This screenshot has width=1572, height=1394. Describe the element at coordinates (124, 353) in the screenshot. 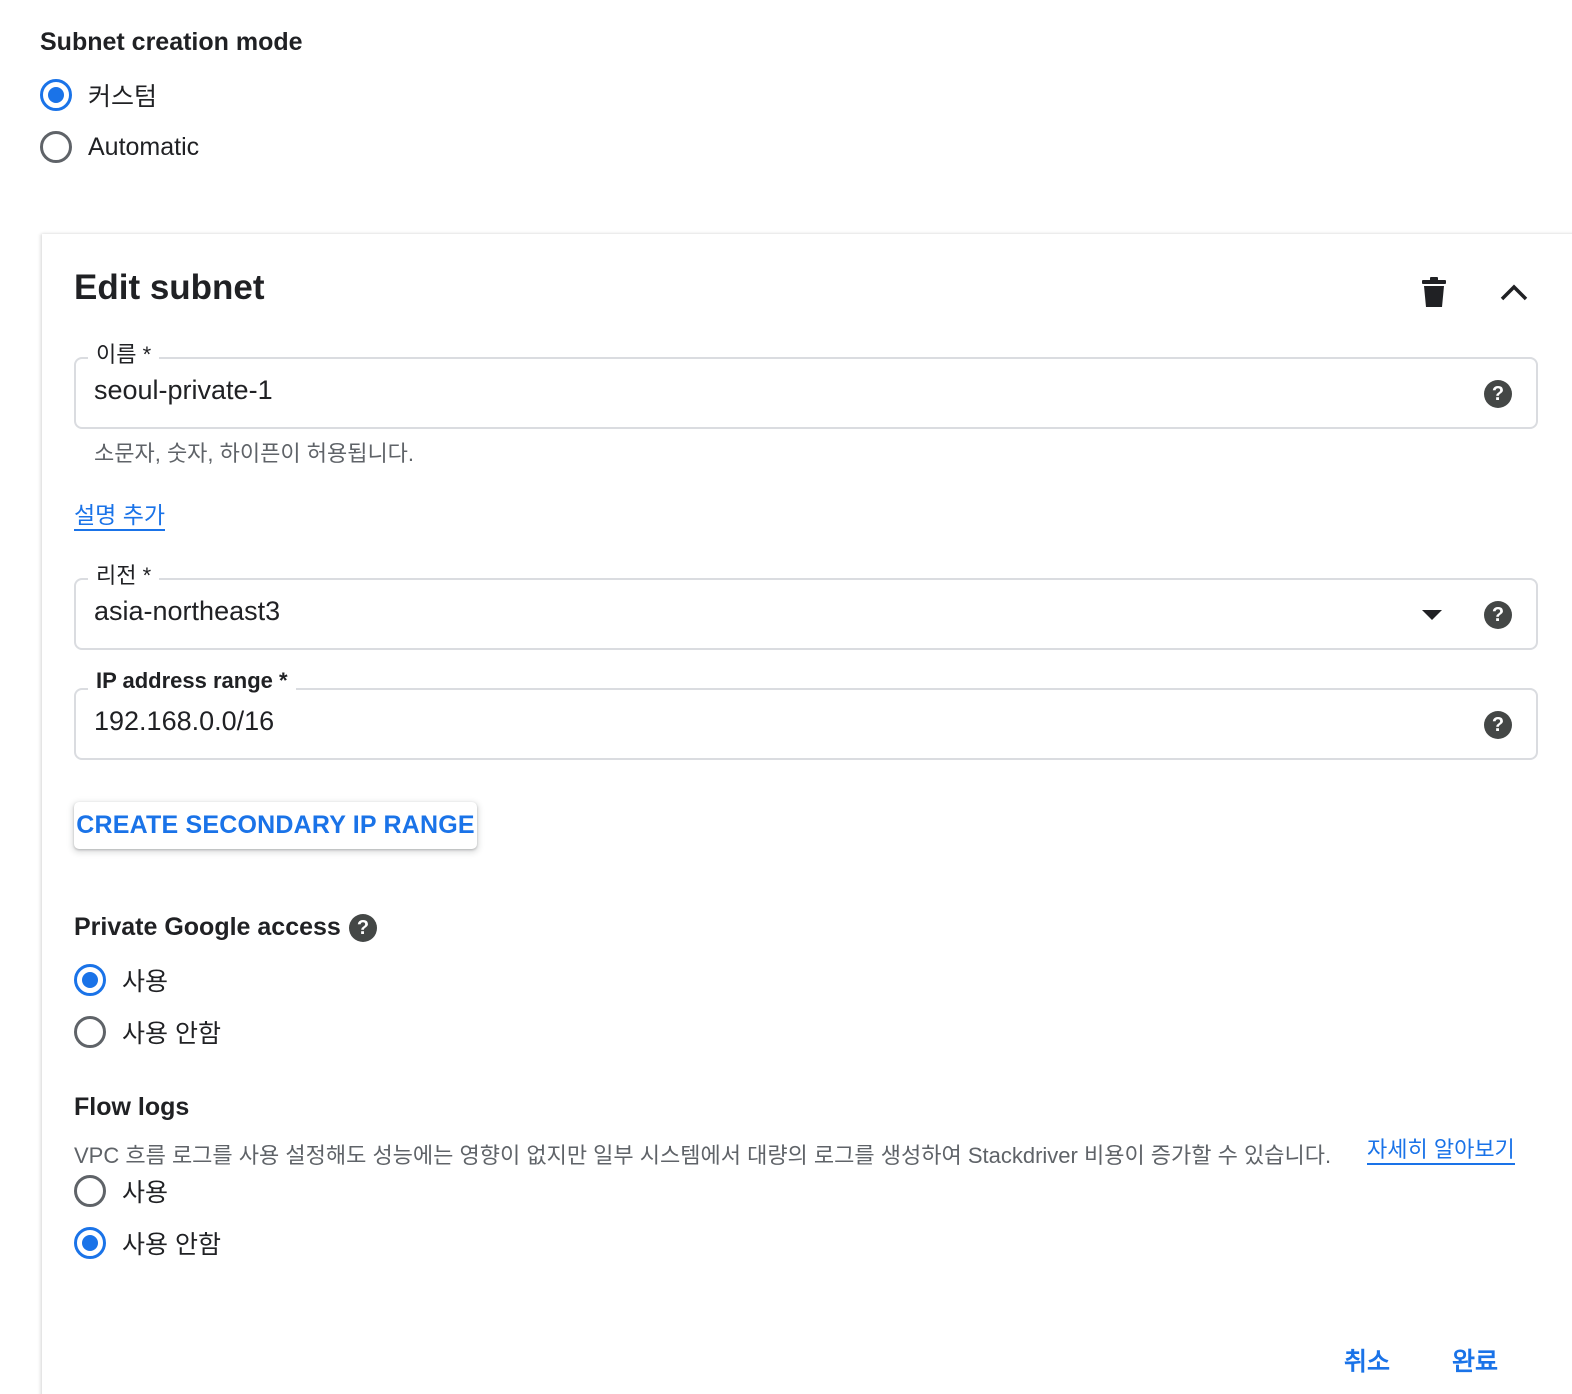

I see `name-field-label: 이름 *` at that location.